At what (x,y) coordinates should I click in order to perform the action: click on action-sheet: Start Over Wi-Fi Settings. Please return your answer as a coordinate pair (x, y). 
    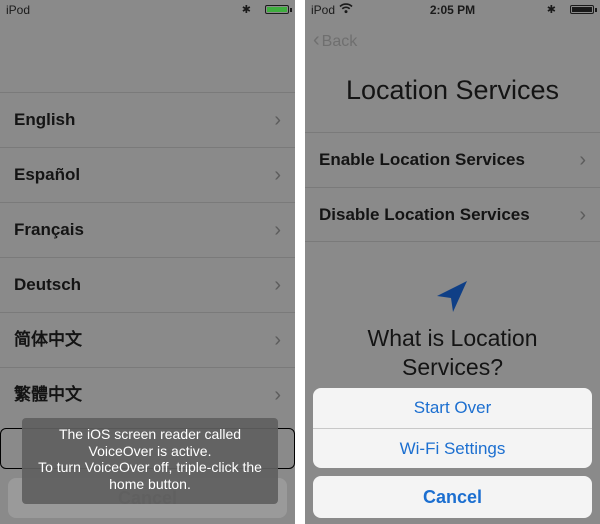
    Looking at the image, I should click on (452, 428).